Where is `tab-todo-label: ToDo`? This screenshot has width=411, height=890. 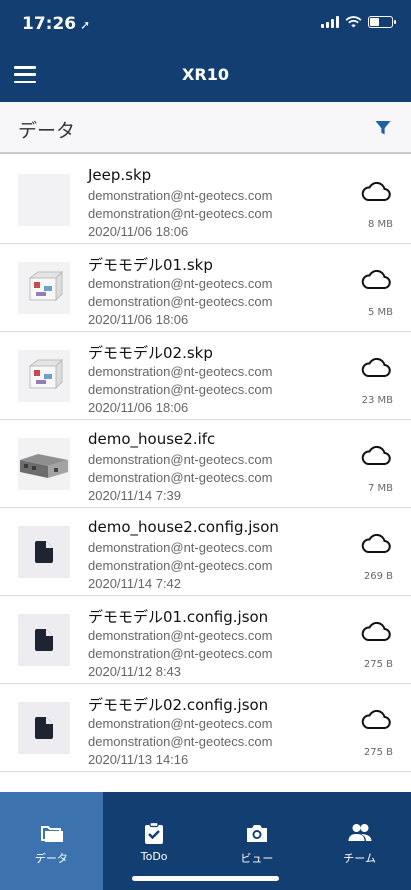
tab-todo-label: ToDo is located at coordinates (154, 856).